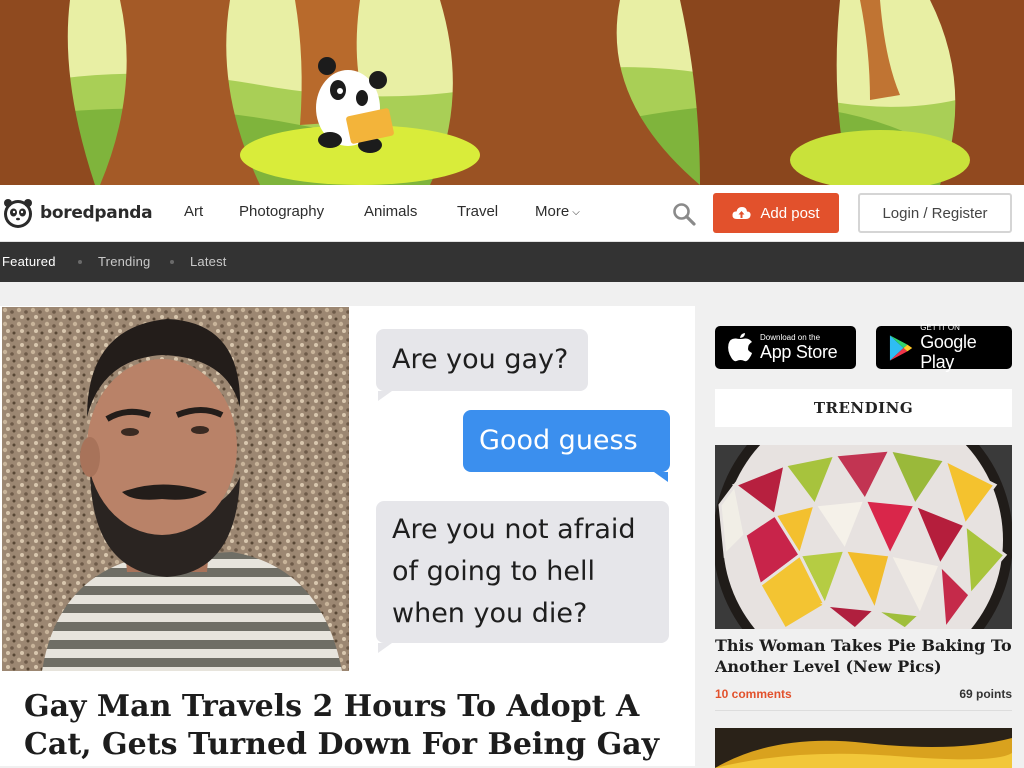  I want to click on app-store-small-text: Download on the, so click(790, 337).